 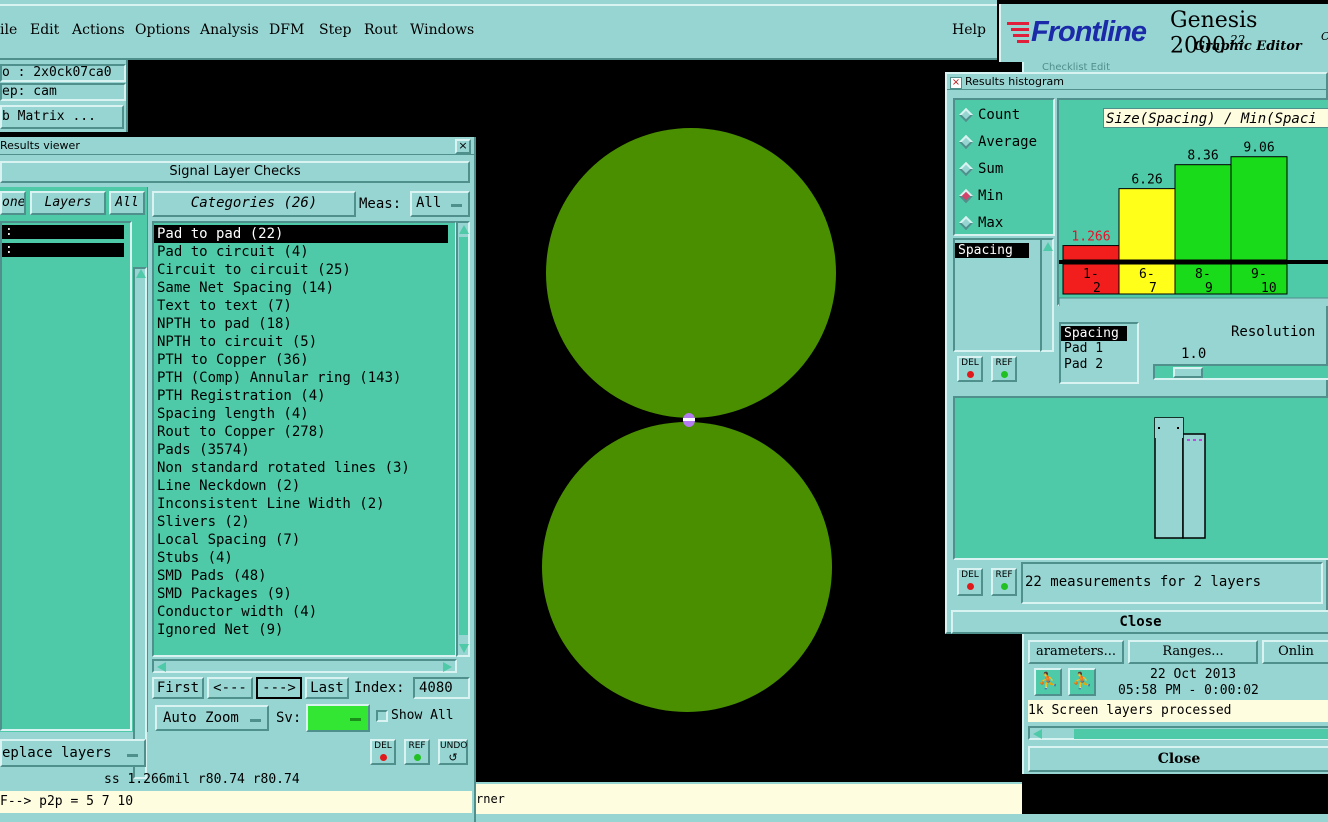 What do you see at coordinates (463, 439) in the screenshot?
I see `categories-scrollbar` at bounding box center [463, 439].